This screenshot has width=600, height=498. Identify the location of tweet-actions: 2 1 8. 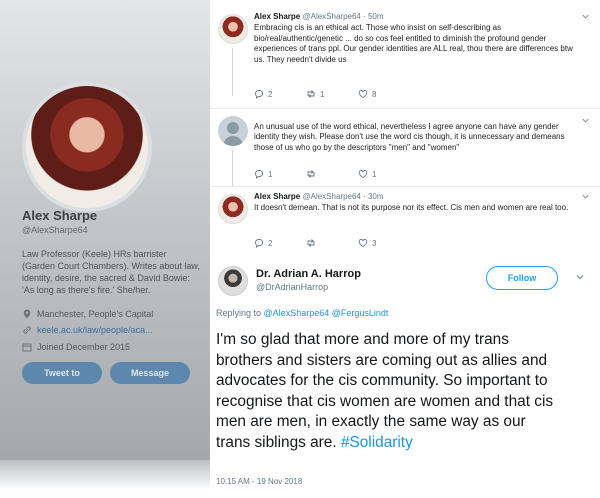
(332, 94).